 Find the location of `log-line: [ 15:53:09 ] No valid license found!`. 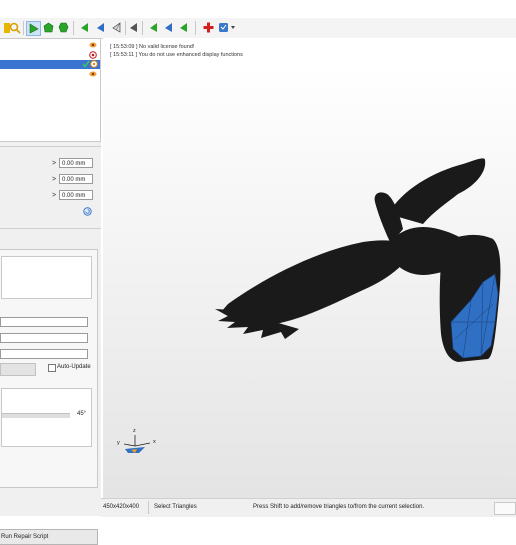

log-line: [ 15:53:09 ] No valid license found! is located at coordinates (152, 47).